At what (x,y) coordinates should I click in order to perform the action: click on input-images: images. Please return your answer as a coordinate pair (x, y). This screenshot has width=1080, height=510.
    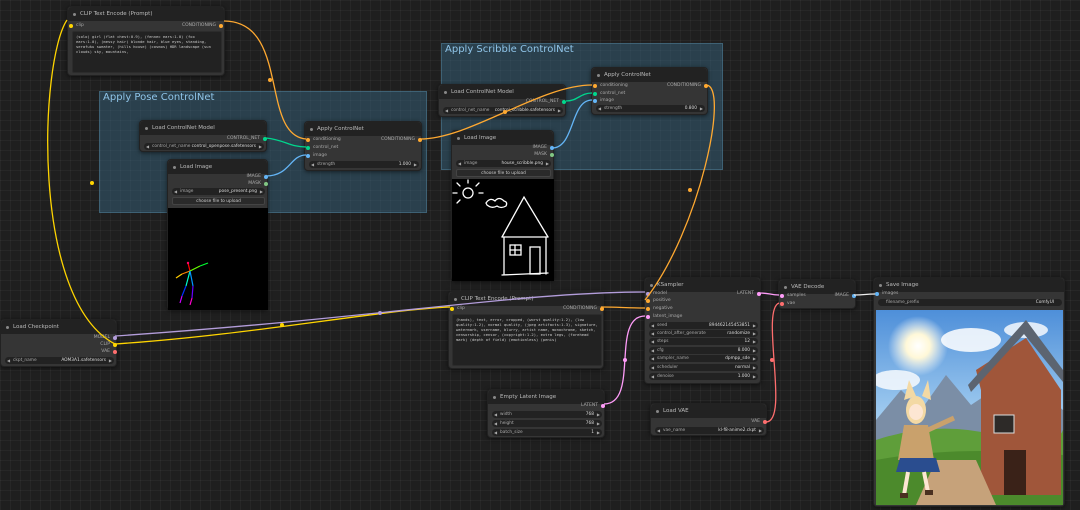
    Looking at the image, I should click on (886, 294).